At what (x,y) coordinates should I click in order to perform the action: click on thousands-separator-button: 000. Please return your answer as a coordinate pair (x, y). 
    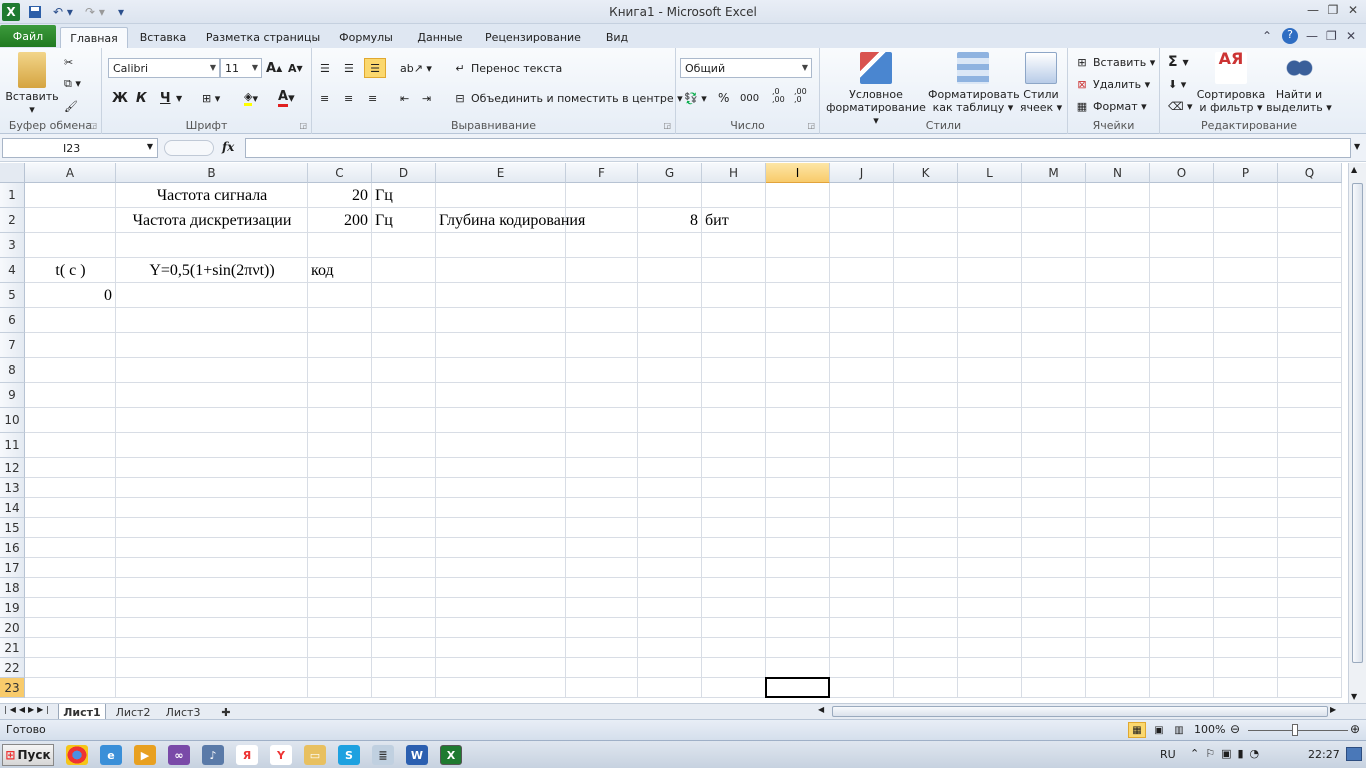
    Looking at the image, I should click on (749, 98).